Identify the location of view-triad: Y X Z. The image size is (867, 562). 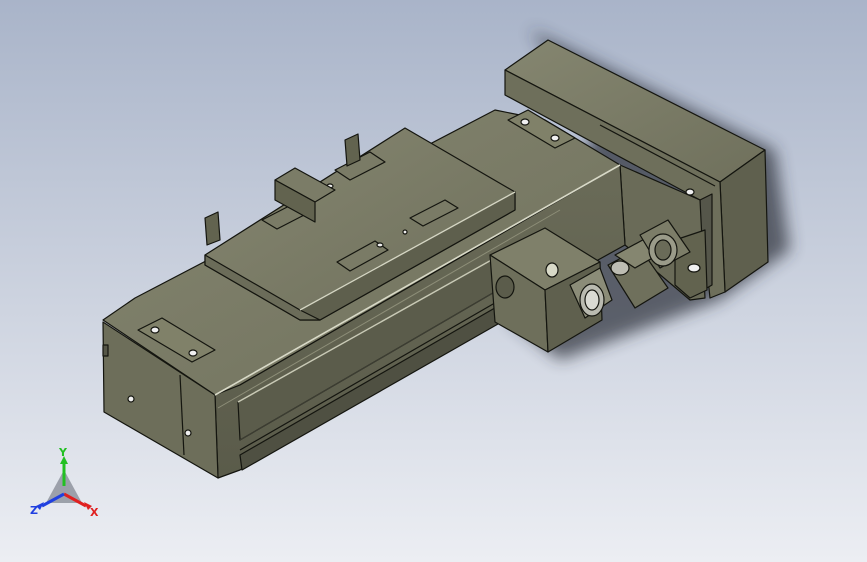
(64, 488).